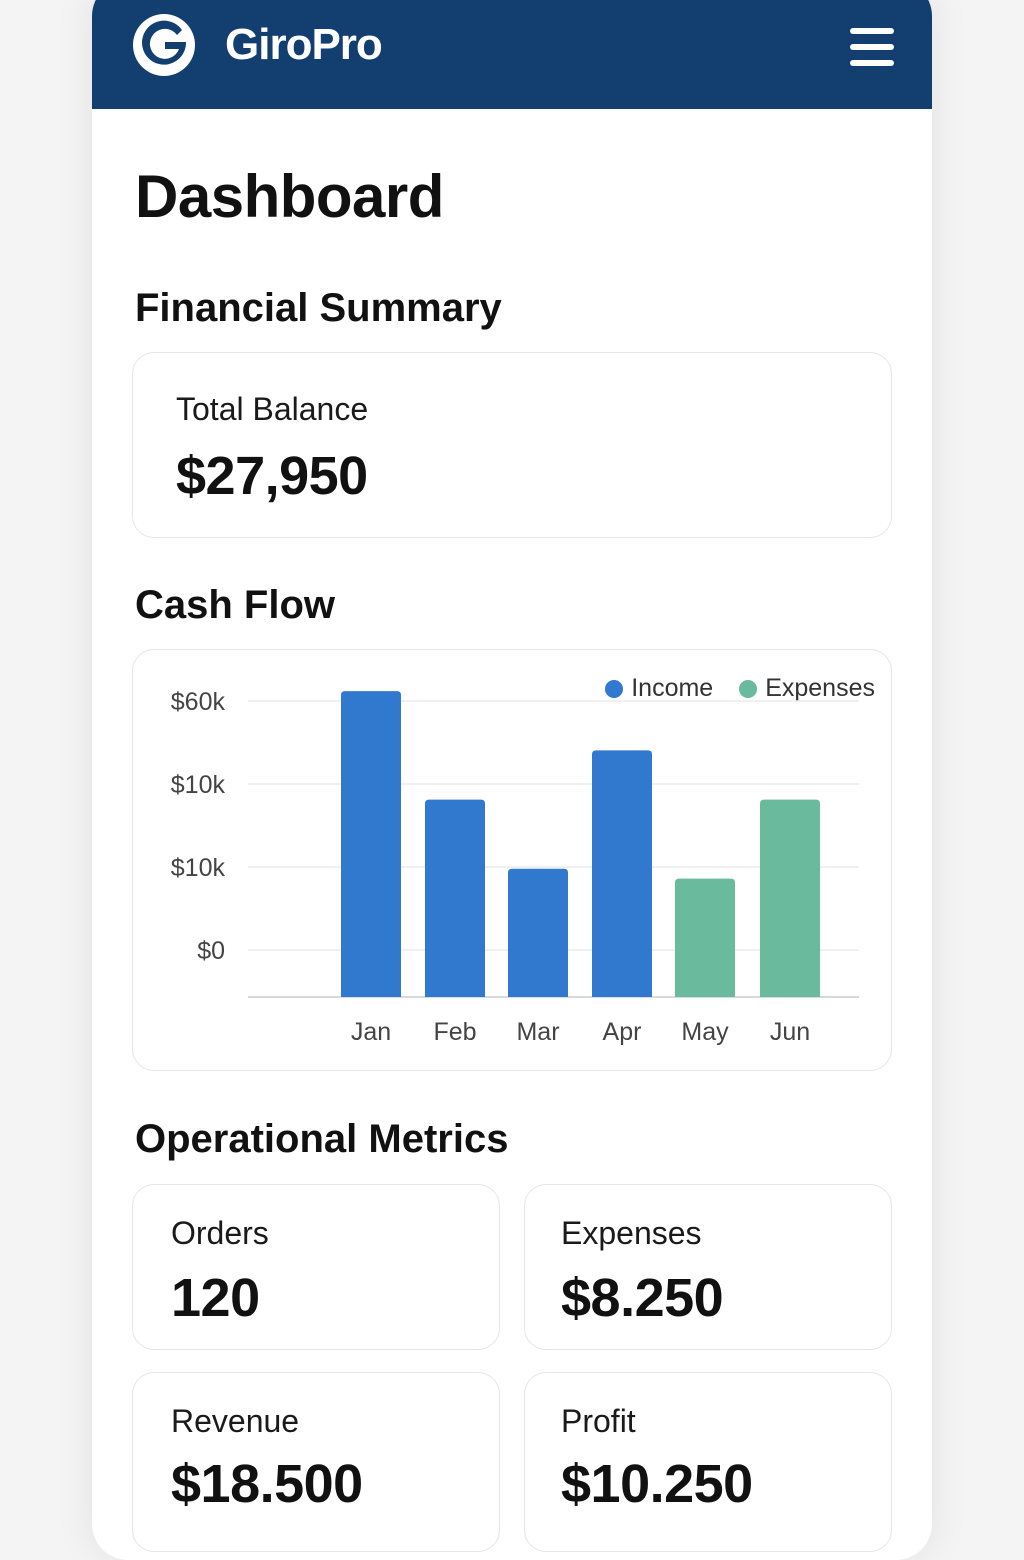 The image size is (1024, 1560). I want to click on revenue-label: Revenue, so click(235, 1421).